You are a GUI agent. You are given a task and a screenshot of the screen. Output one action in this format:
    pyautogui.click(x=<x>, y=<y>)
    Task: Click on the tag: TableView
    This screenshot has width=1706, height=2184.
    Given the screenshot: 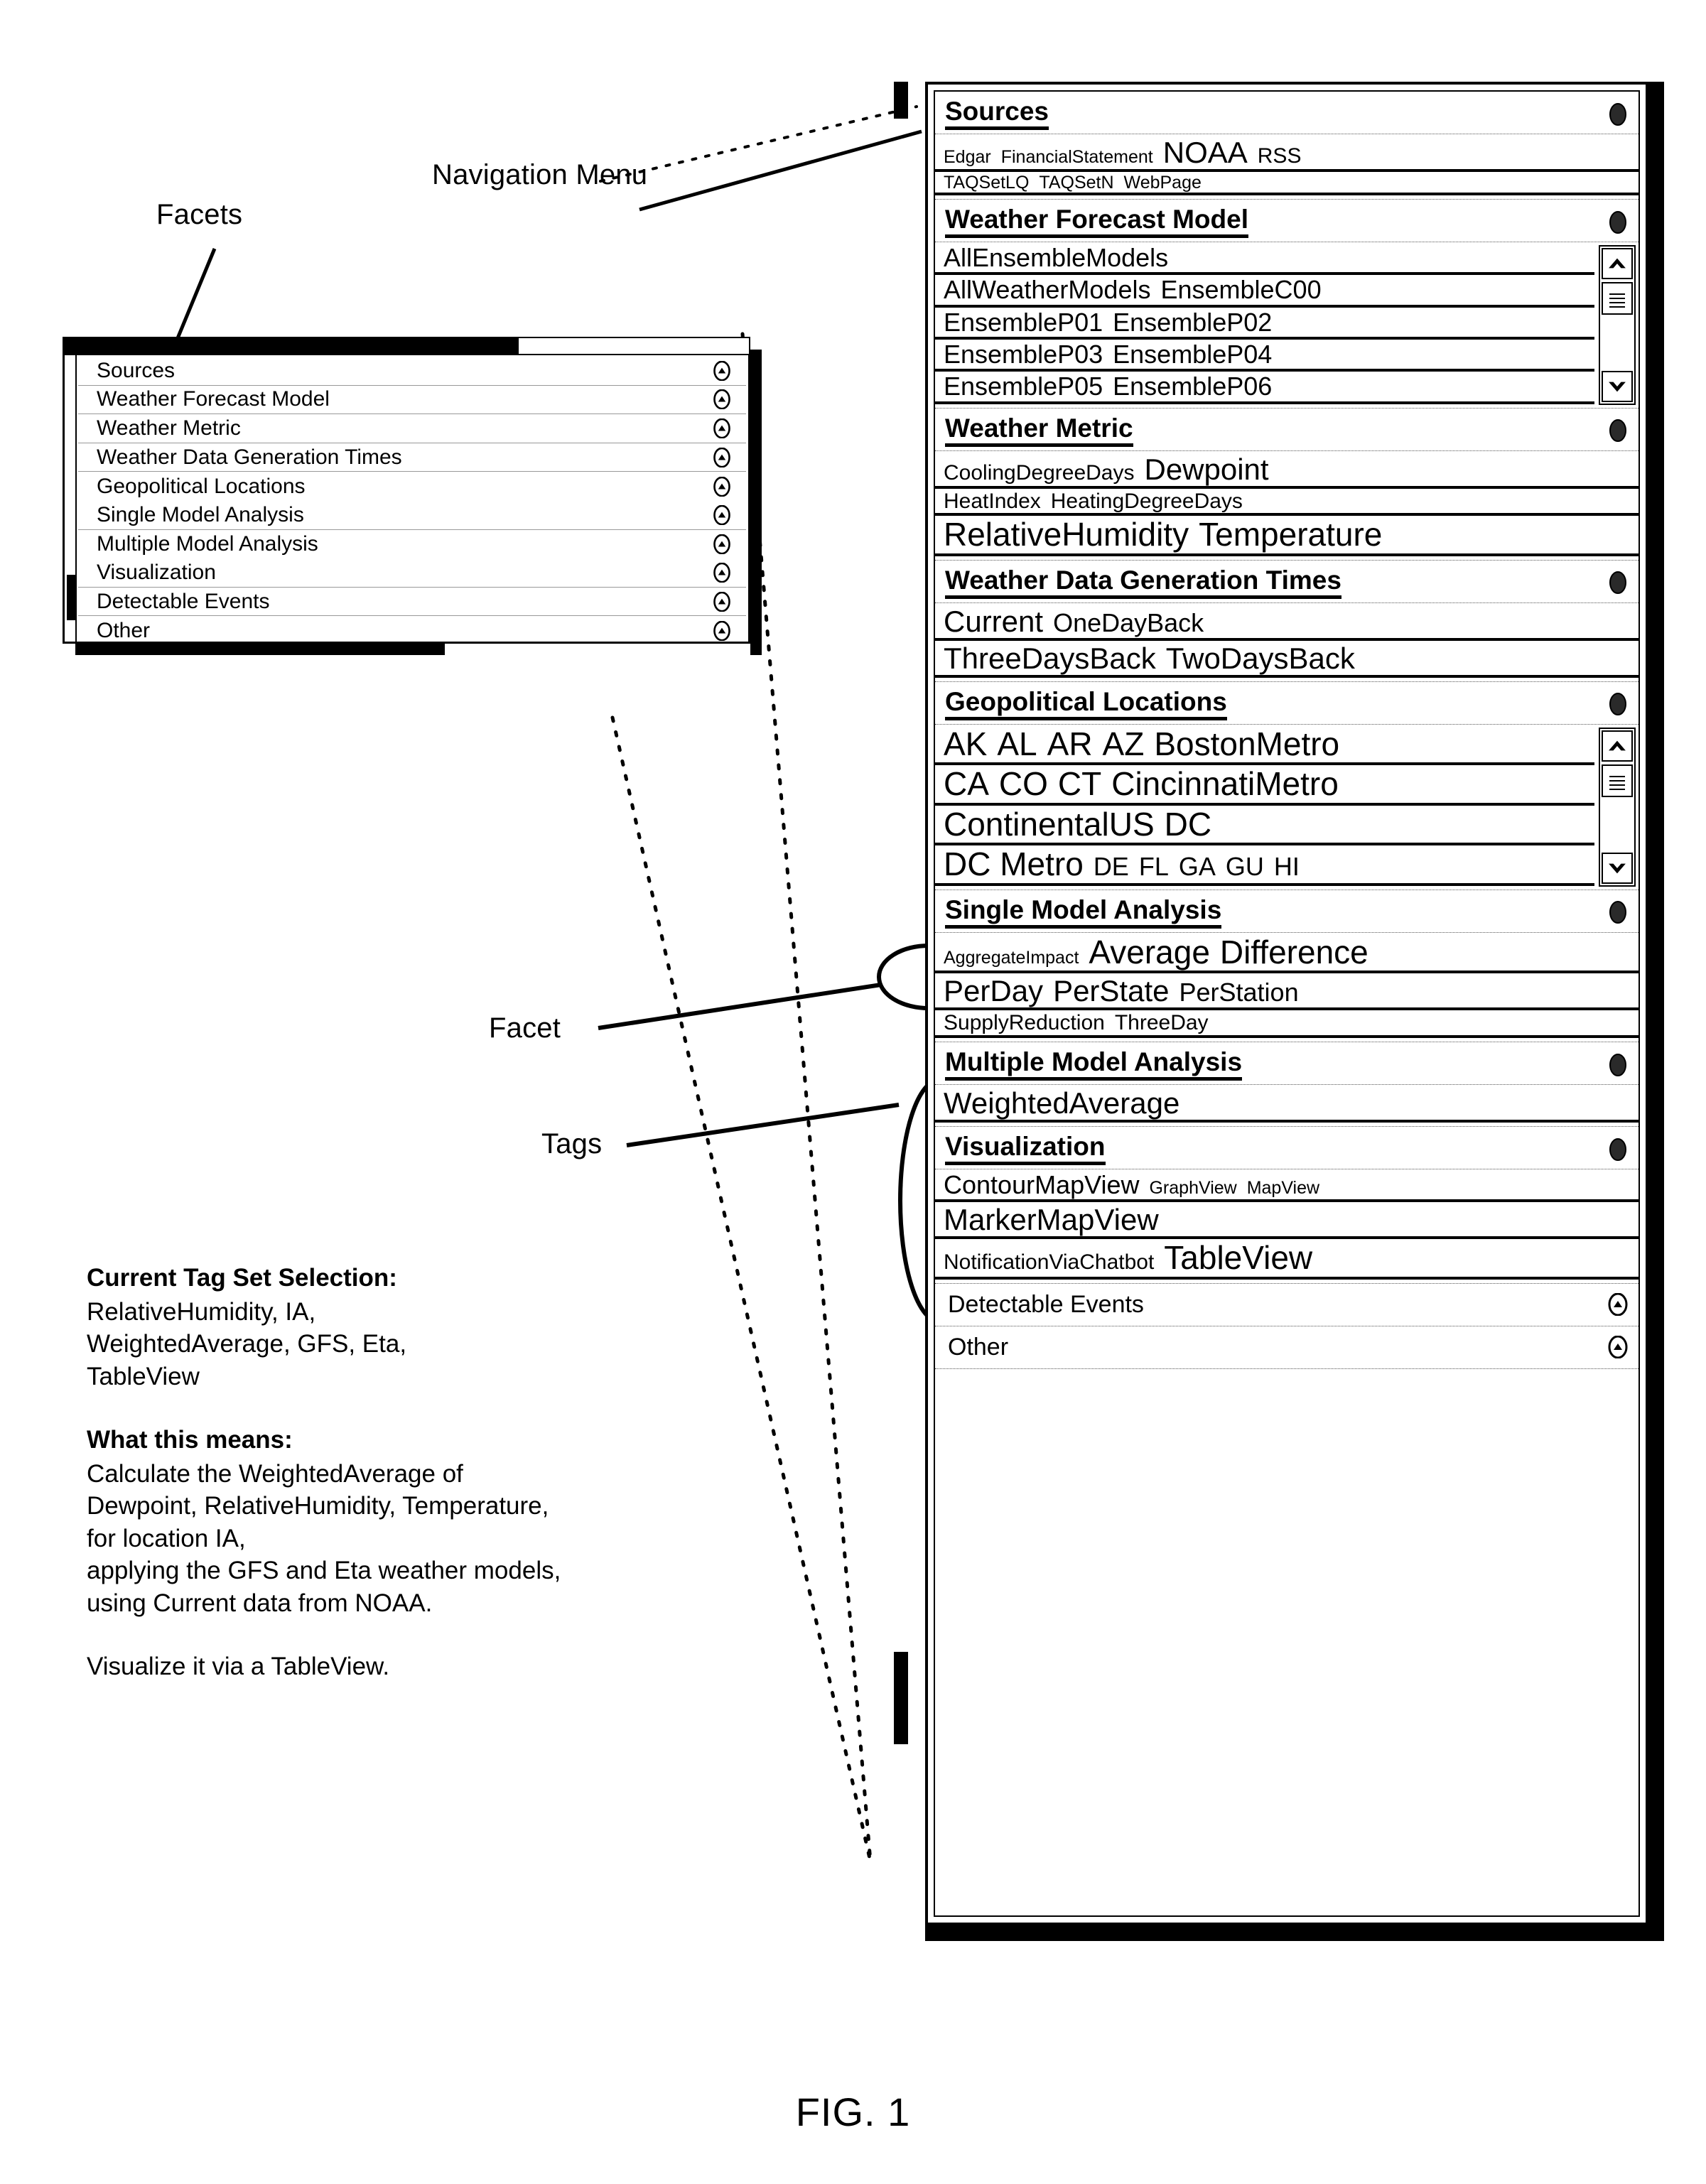 What is the action you would take?
    pyautogui.click(x=1238, y=1258)
    